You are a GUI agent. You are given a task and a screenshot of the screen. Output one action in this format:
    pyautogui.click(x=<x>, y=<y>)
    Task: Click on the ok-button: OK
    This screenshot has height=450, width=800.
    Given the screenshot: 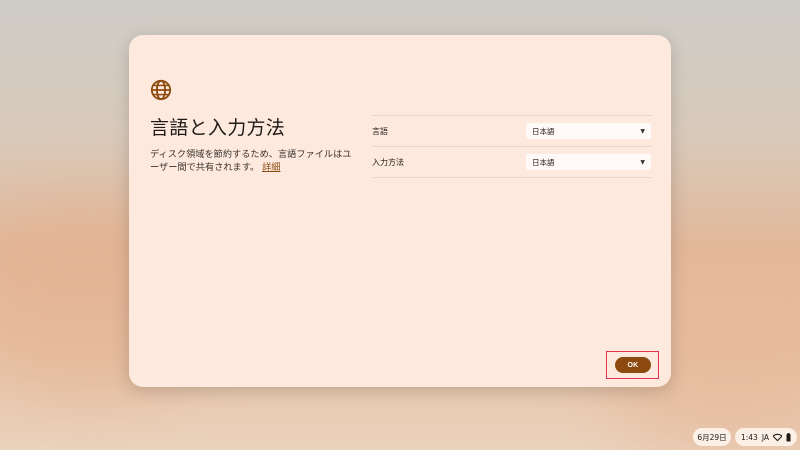 What is the action you would take?
    pyautogui.click(x=633, y=365)
    